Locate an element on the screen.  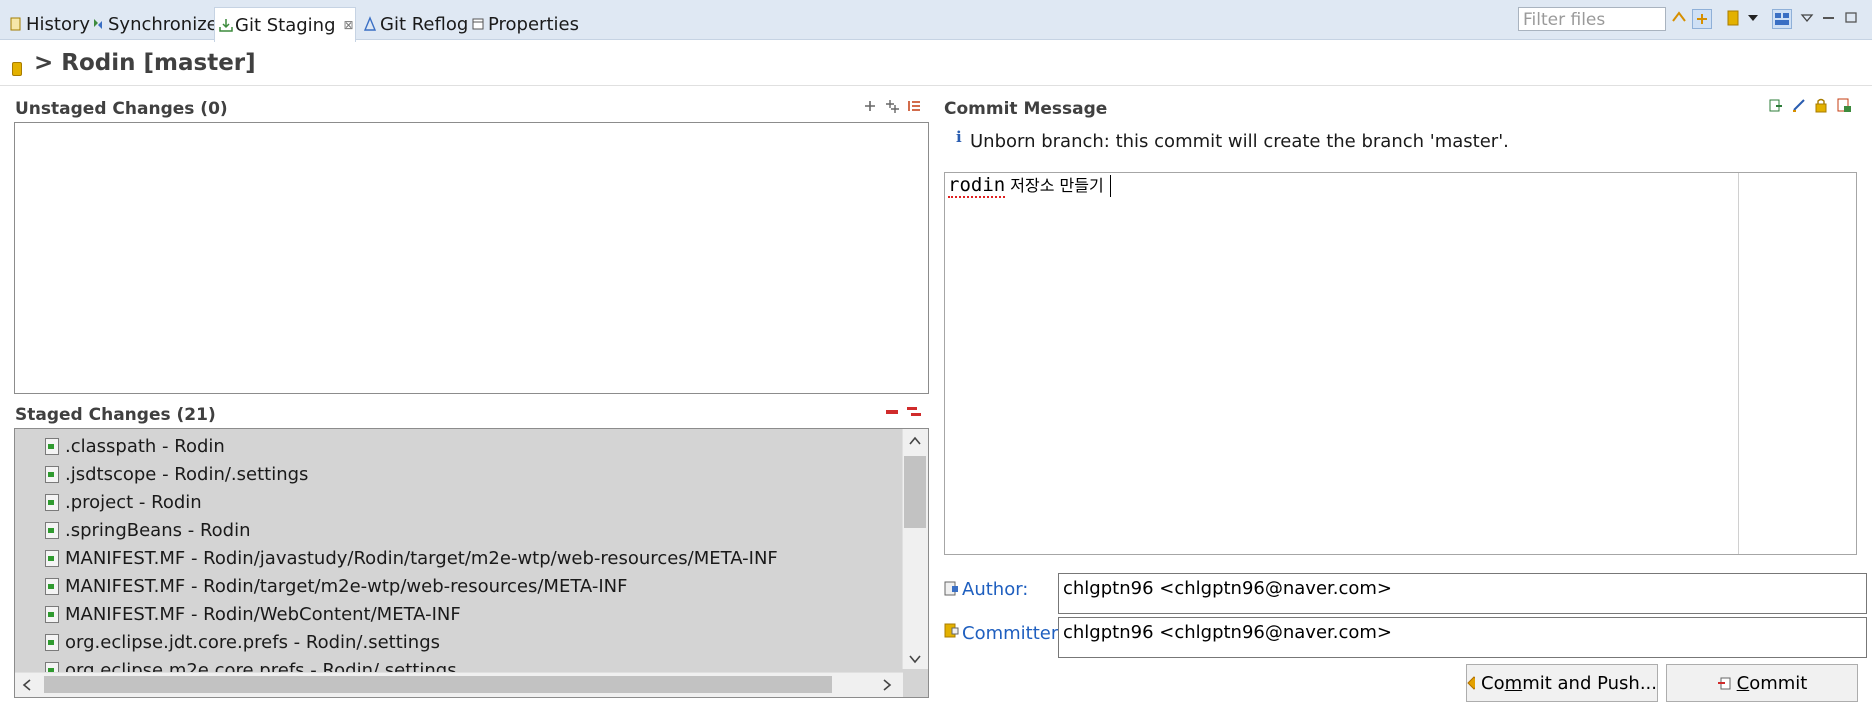
minimize-icon is located at coordinates (1829, 18).